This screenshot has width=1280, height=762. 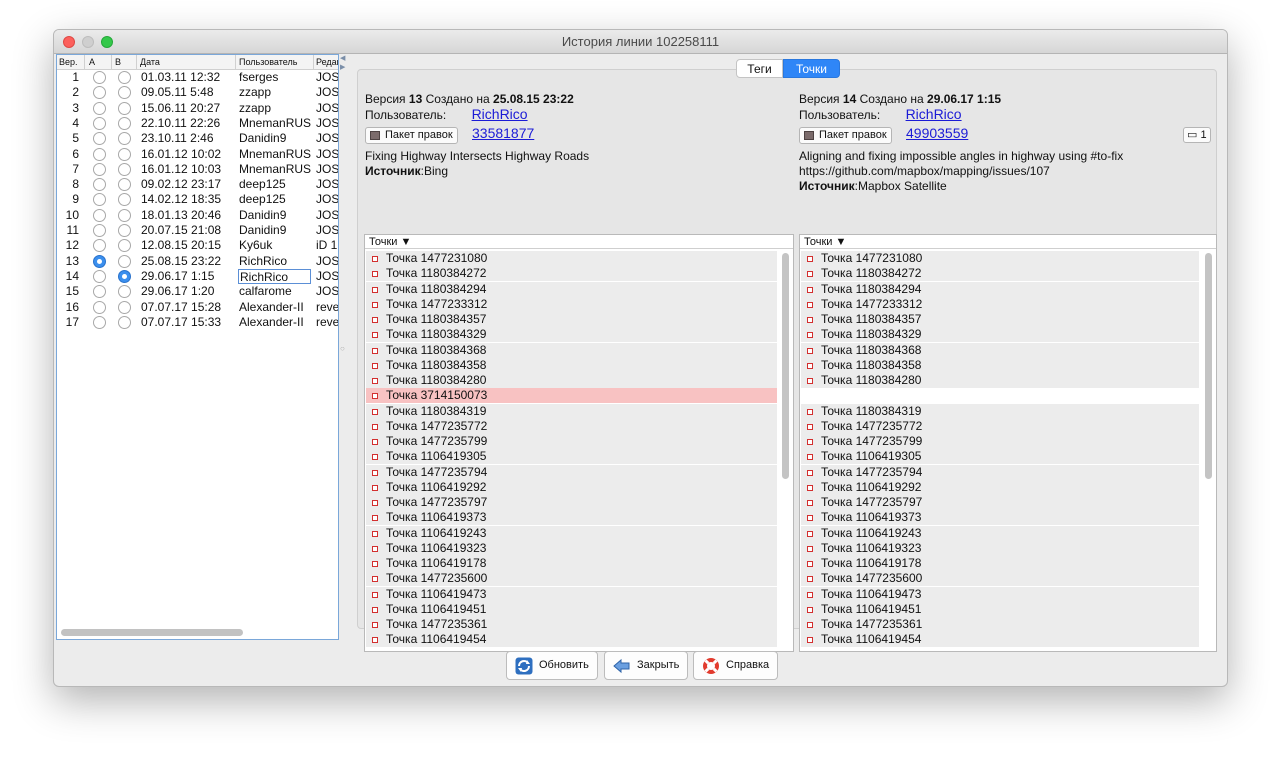 What do you see at coordinates (197, 276) in the screenshot?
I see `table-row: 14 29.06.17 1:15 RichRico JOSM` at bounding box center [197, 276].